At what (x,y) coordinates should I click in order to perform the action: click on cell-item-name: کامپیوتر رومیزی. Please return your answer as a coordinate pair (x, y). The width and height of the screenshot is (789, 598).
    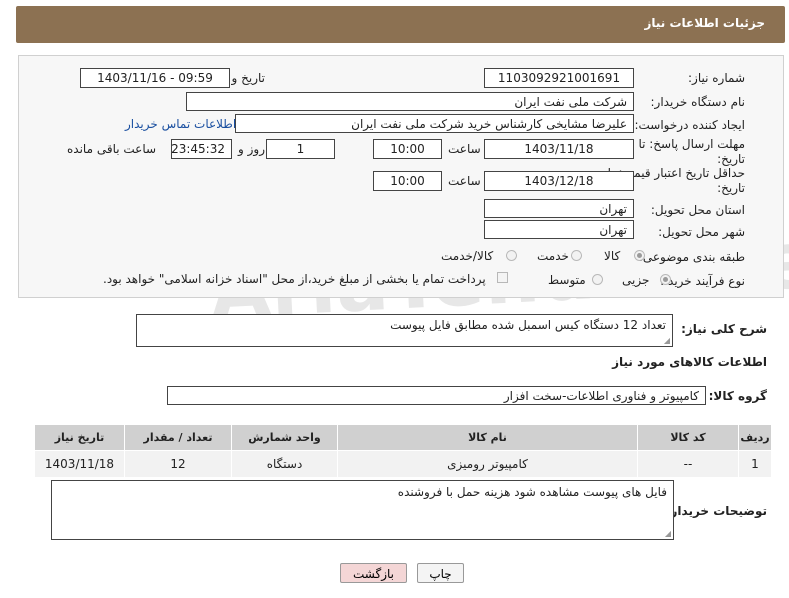
    Looking at the image, I should click on (487, 464).